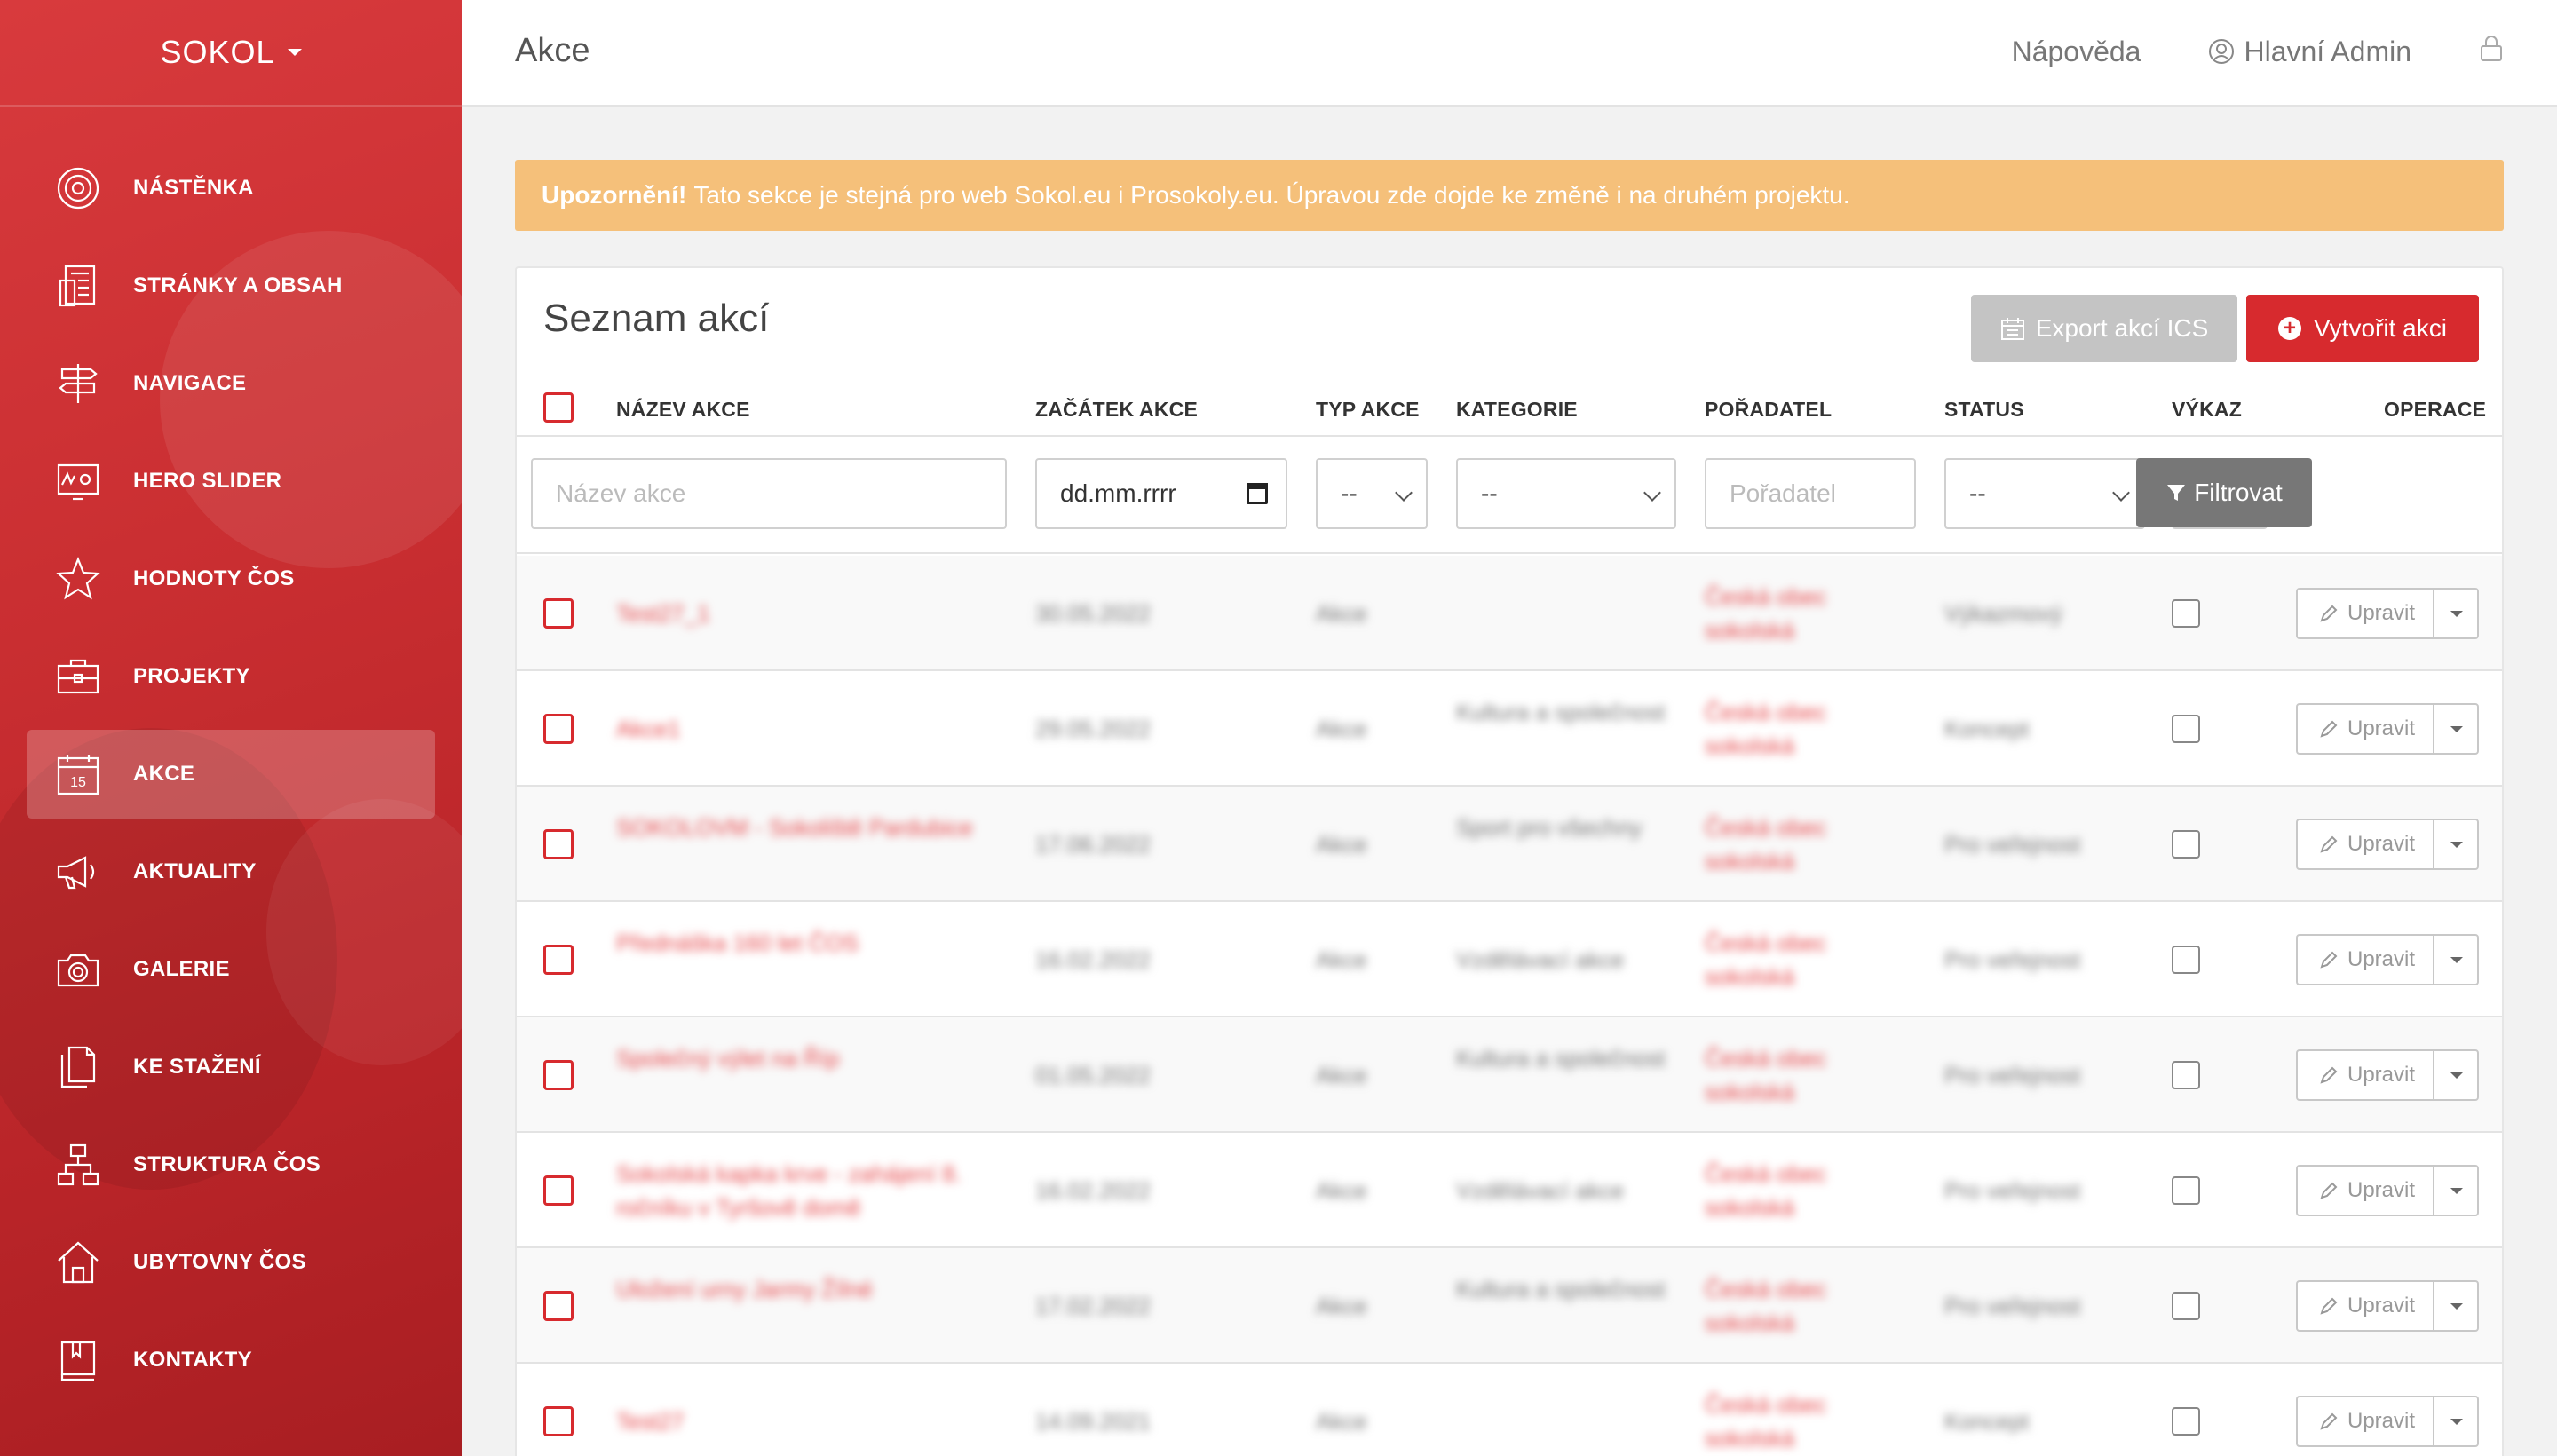  What do you see at coordinates (811, 943) in the screenshot?
I see `event-name-link: Přednáška 160 let ČOS` at bounding box center [811, 943].